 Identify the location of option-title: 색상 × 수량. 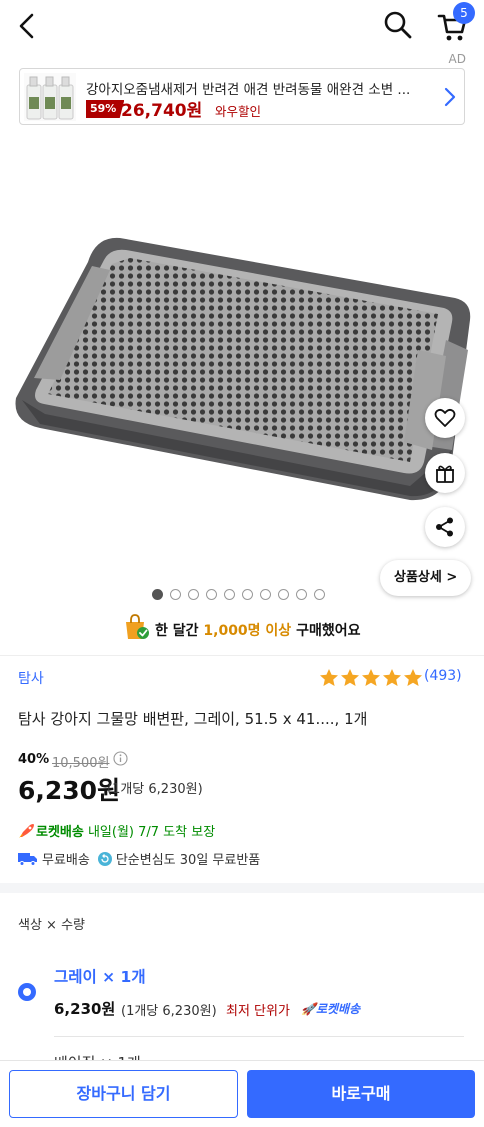
(51, 925).